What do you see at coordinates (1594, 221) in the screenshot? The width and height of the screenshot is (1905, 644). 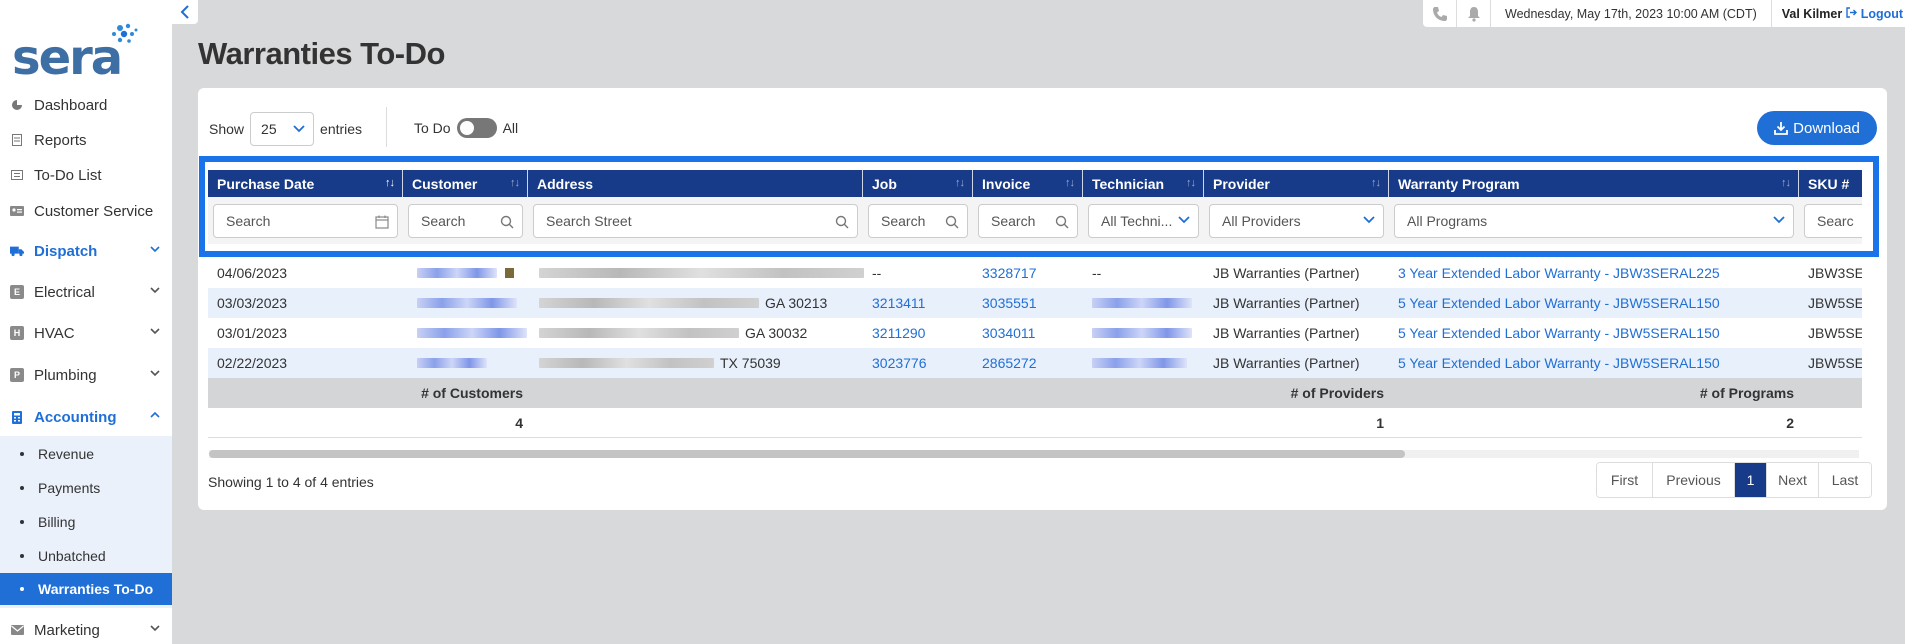 I see `program-select: All Programs` at bounding box center [1594, 221].